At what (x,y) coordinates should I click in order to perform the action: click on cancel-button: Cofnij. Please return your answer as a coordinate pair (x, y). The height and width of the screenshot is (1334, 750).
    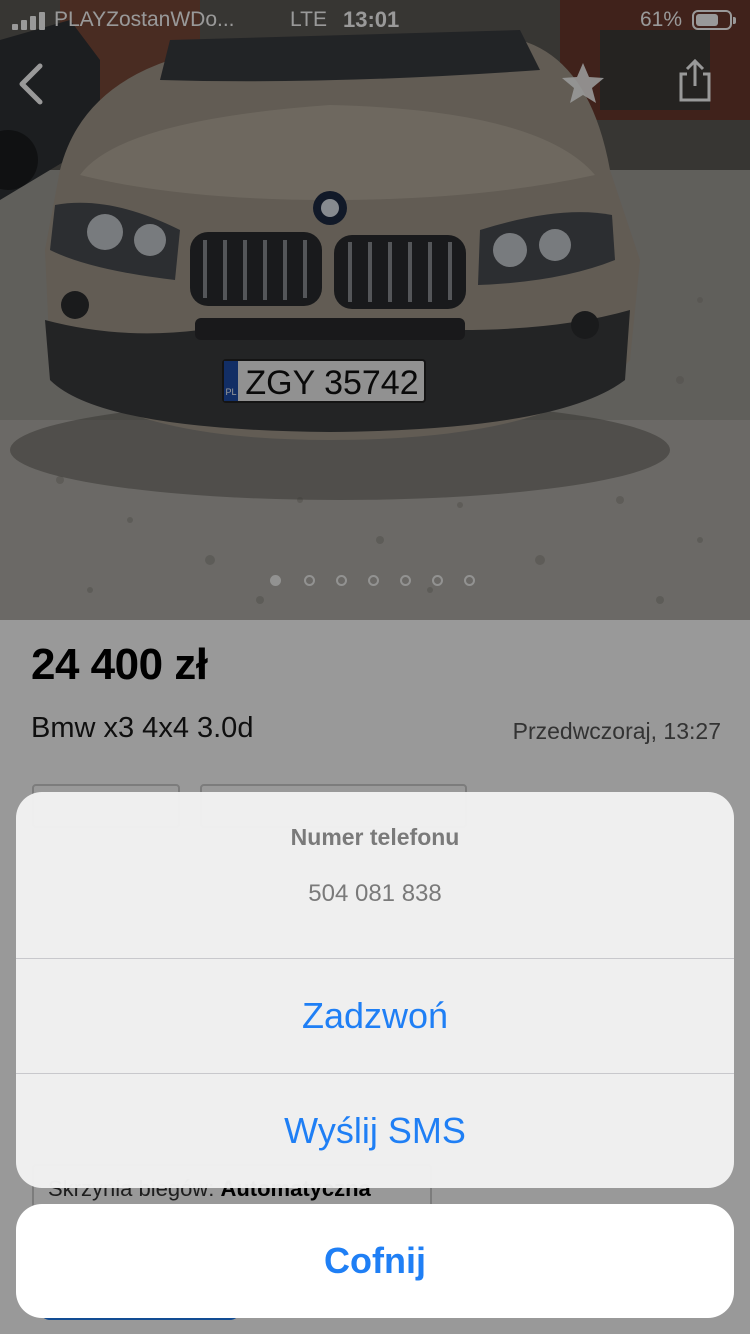
    Looking at the image, I should click on (375, 1261).